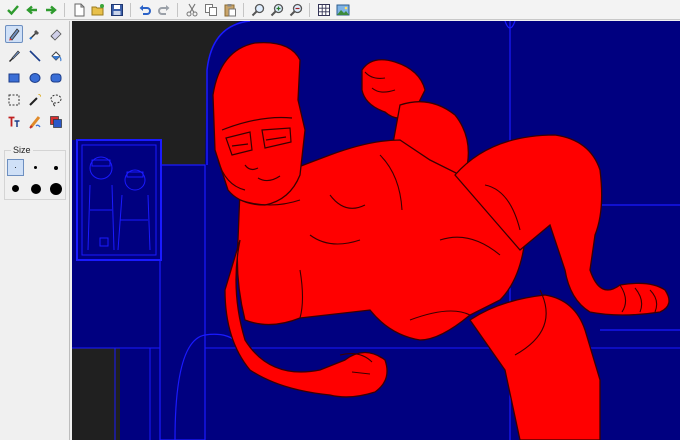 This screenshot has height=440, width=680. I want to click on text-icon, so click(14, 122).